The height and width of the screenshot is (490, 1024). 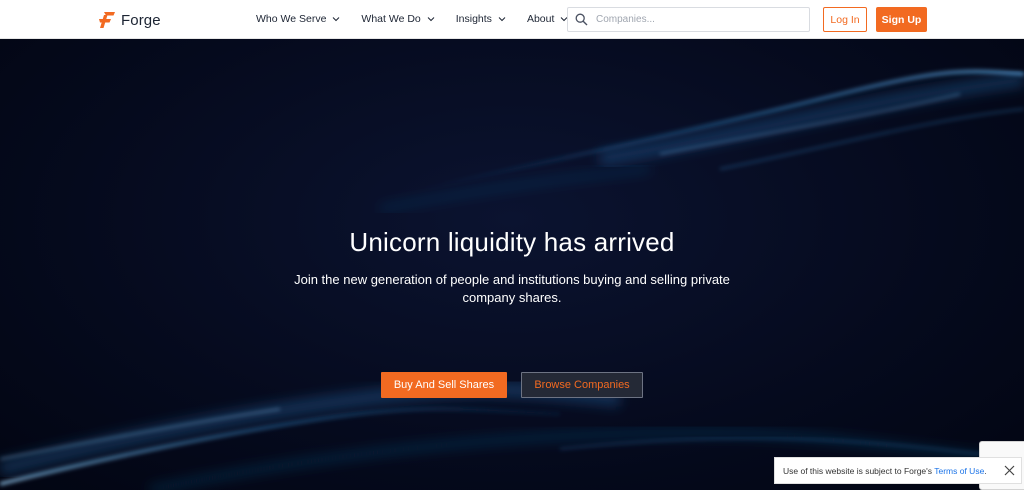 I want to click on company-search, so click(x=688, y=19).